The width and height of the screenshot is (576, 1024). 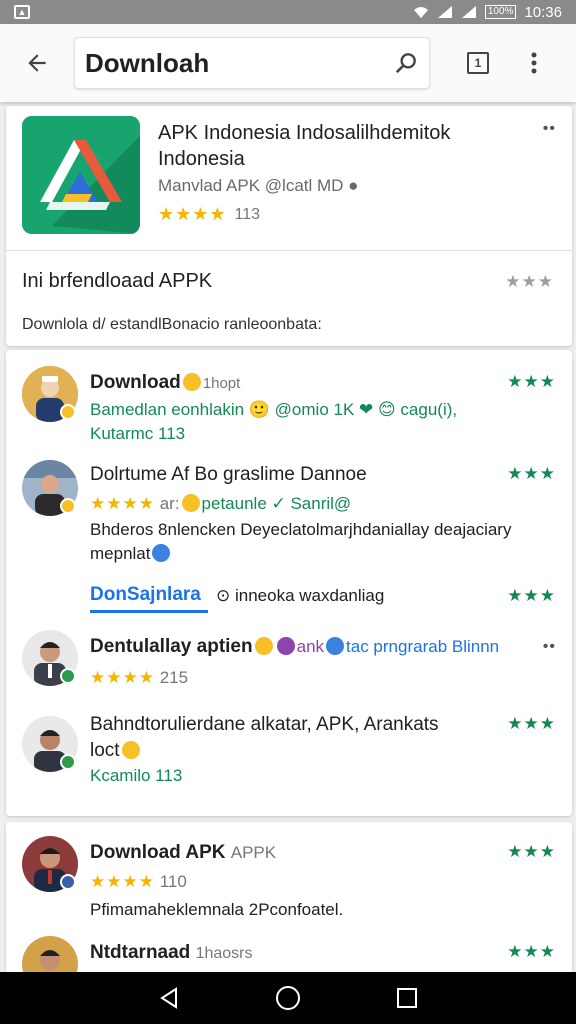 What do you see at coordinates (131, 554) in the screenshot?
I see `review-text-cont: mepnlat` at bounding box center [131, 554].